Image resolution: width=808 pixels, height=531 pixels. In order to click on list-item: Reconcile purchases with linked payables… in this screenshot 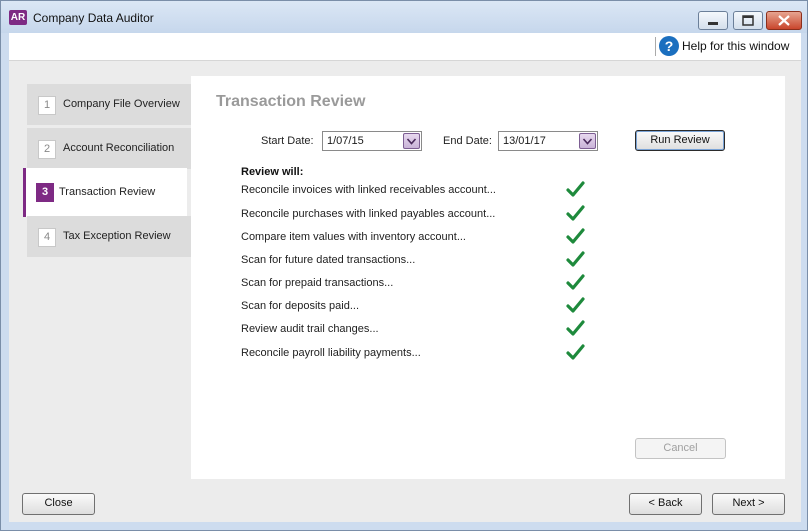, I will do `click(416, 217)`.